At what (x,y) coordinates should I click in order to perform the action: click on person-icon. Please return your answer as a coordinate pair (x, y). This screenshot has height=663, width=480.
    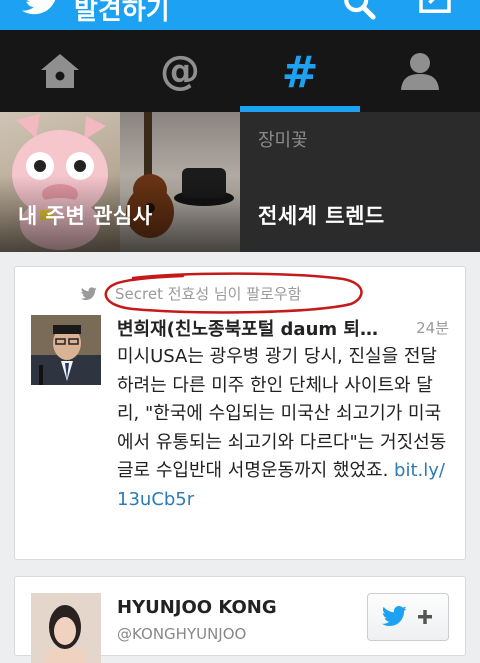
    Looking at the image, I should click on (420, 71).